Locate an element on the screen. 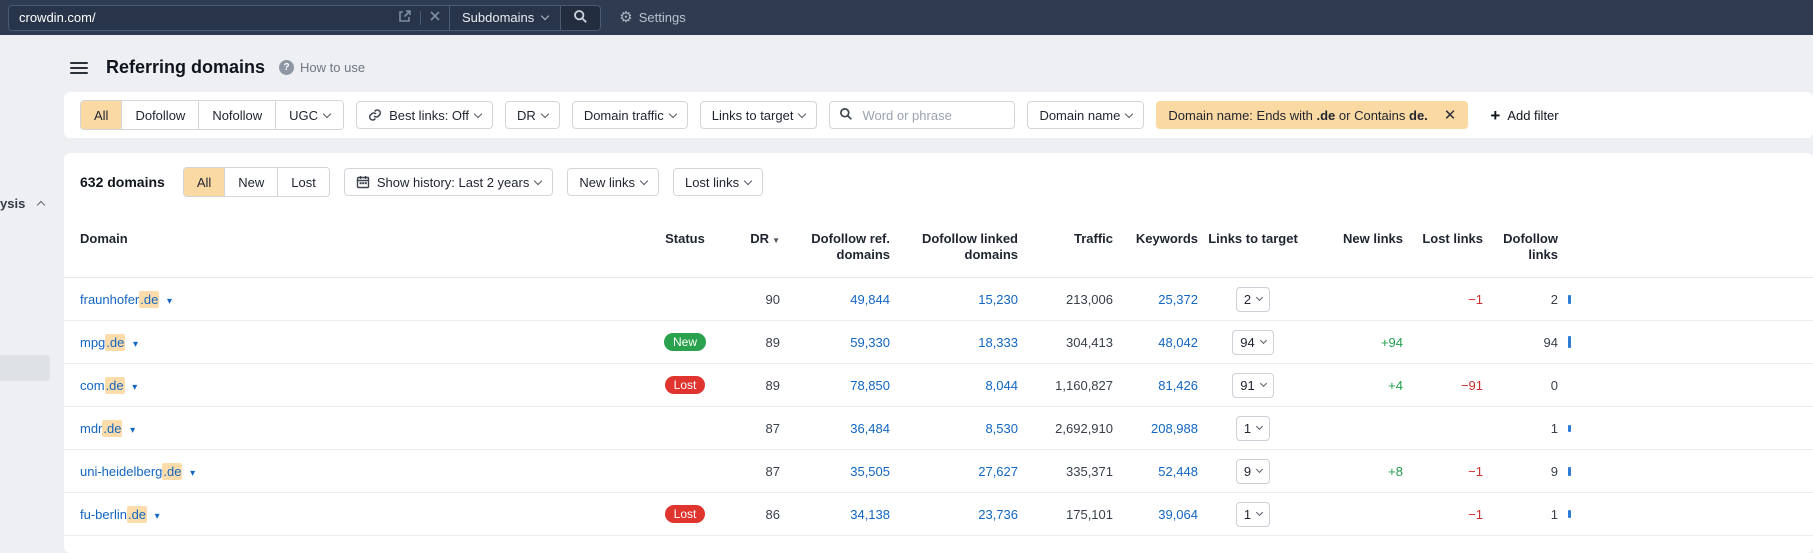  dofollow-linked-domains-cell: 18,333 is located at coordinates (954, 342).